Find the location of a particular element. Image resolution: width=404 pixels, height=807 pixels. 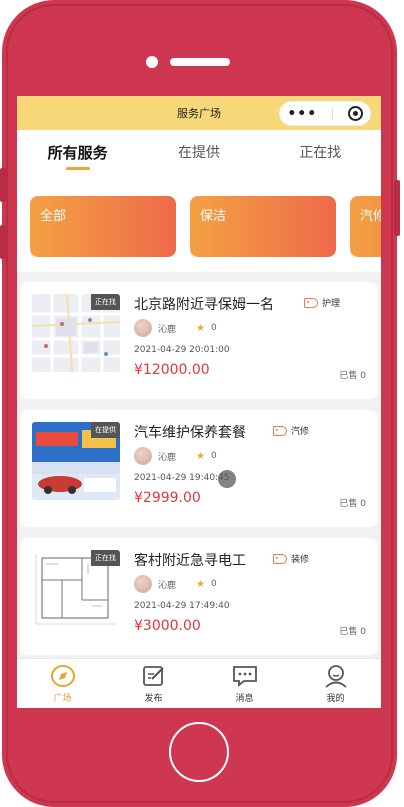

tabbar-publish: 发布 is located at coordinates (153, 683).